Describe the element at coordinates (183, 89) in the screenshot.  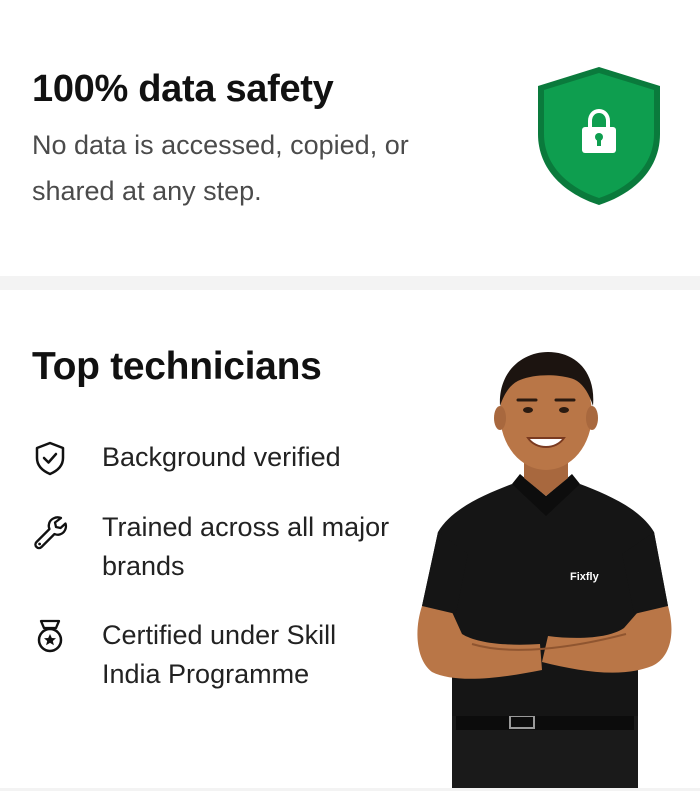
I see `data-safety-title: 100% data safety` at that location.